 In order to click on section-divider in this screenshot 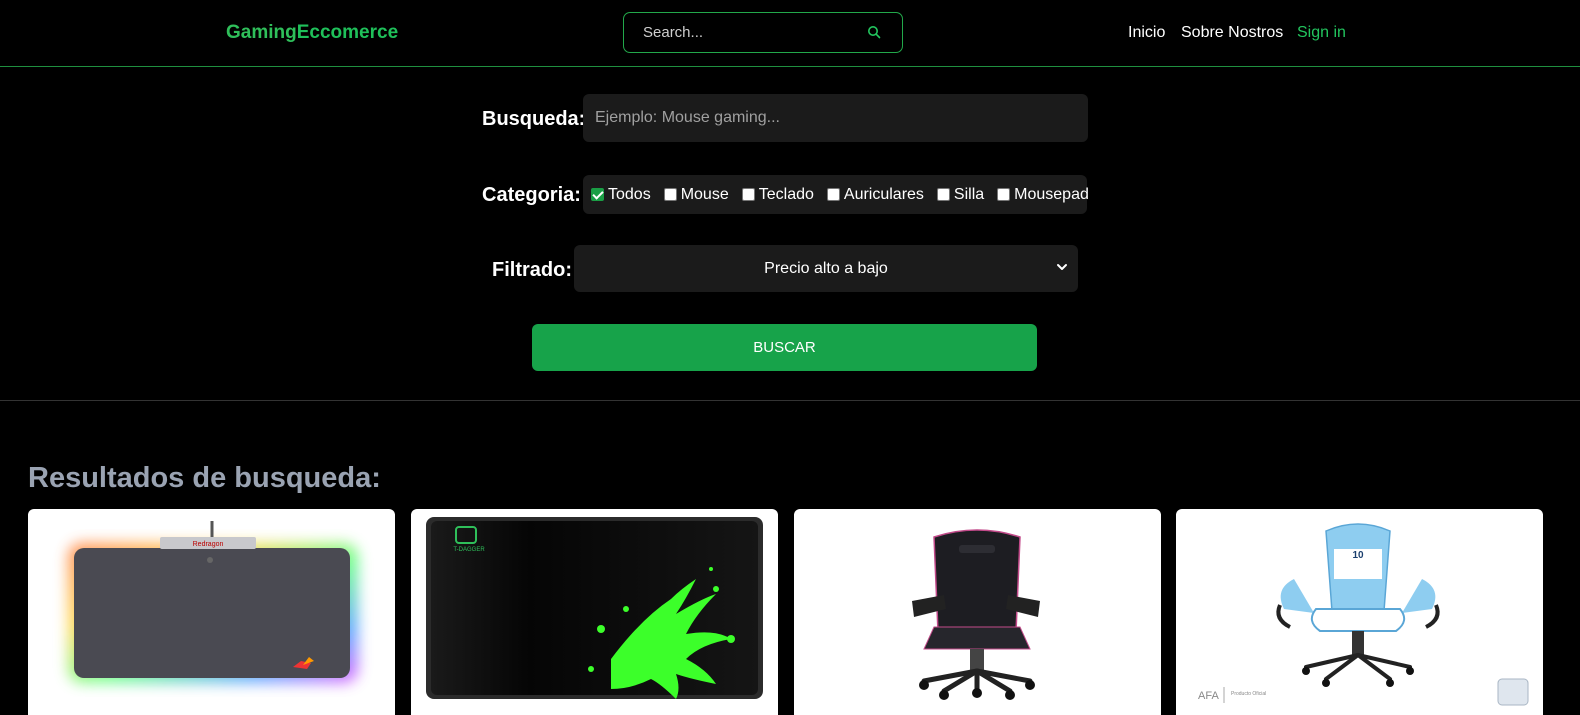, I will do `click(790, 400)`.